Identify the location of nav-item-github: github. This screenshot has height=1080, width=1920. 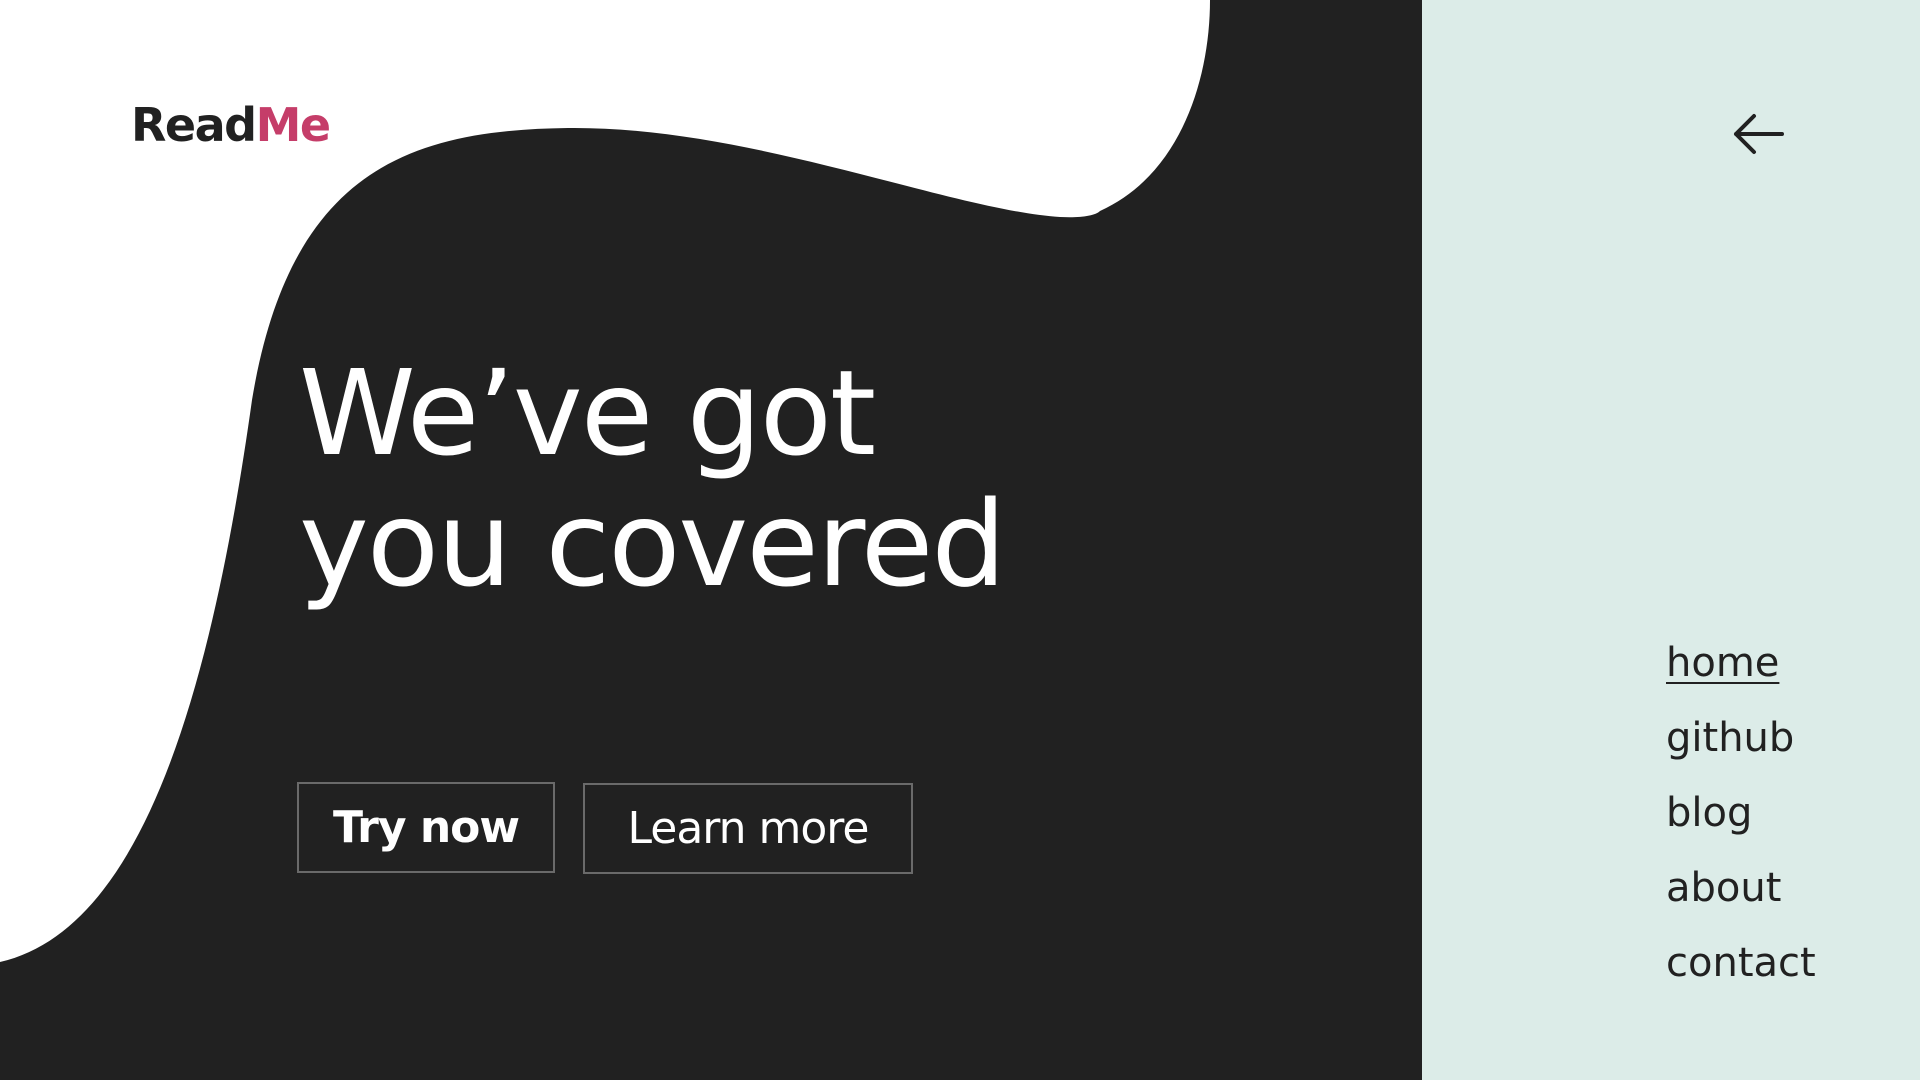
(1741, 742).